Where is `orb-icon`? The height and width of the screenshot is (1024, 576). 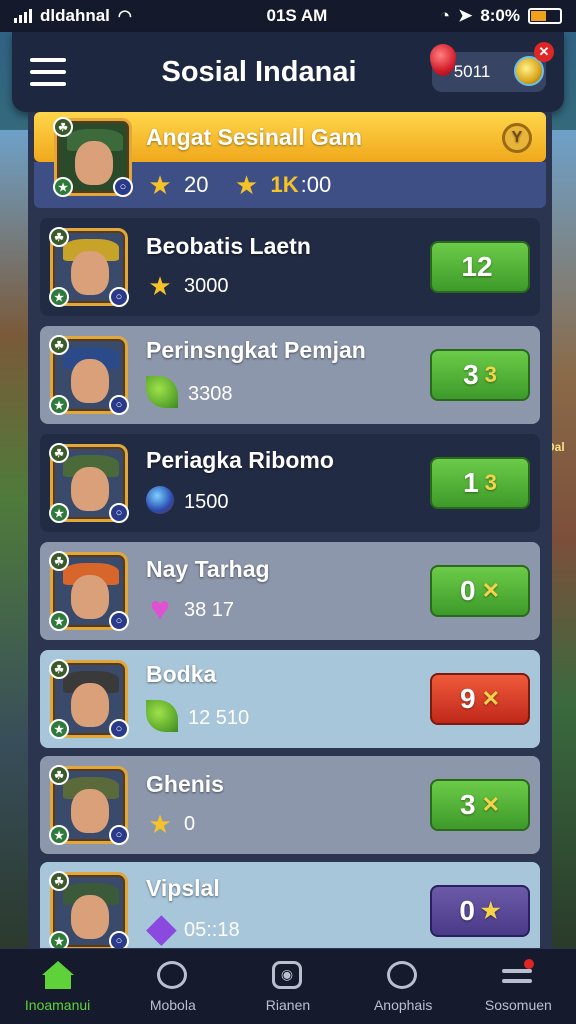
orb-icon is located at coordinates (160, 502).